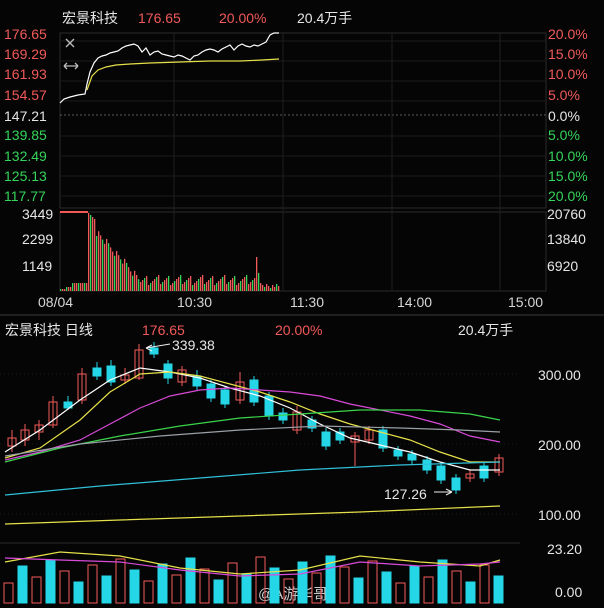 The width and height of the screenshot is (604, 608). Describe the element at coordinates (252, 436) in the screenshot. I see `ma30-line` at that location.